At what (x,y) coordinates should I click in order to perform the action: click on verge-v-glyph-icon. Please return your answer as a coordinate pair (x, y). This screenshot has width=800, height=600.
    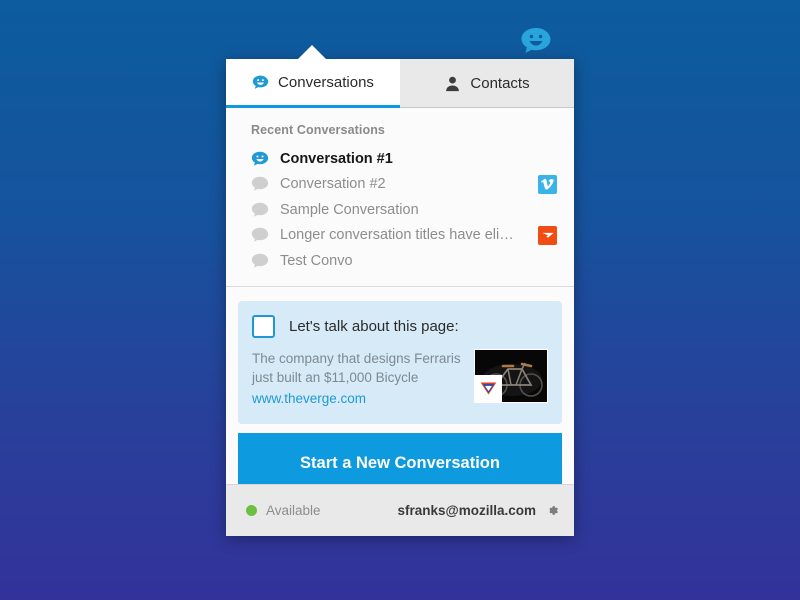
    Looking at the image, I should click on (488, 388).